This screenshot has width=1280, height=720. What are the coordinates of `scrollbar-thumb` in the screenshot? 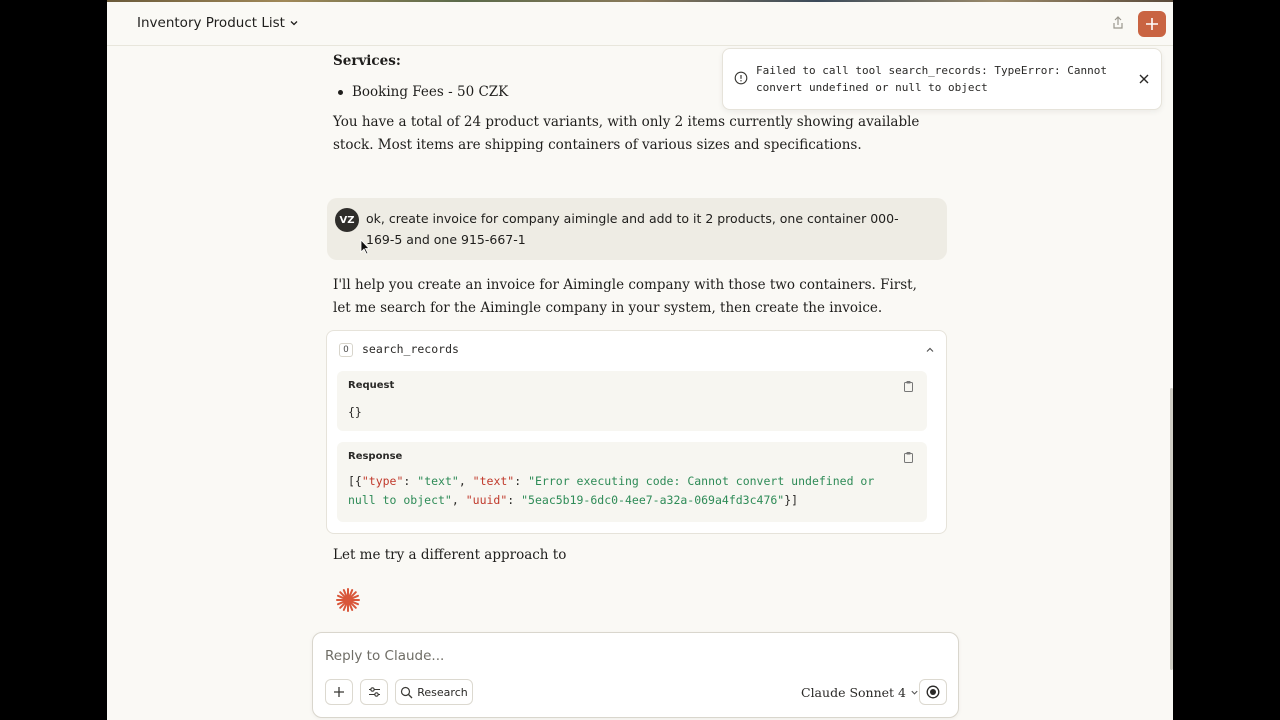 It's located at (1171, 529).